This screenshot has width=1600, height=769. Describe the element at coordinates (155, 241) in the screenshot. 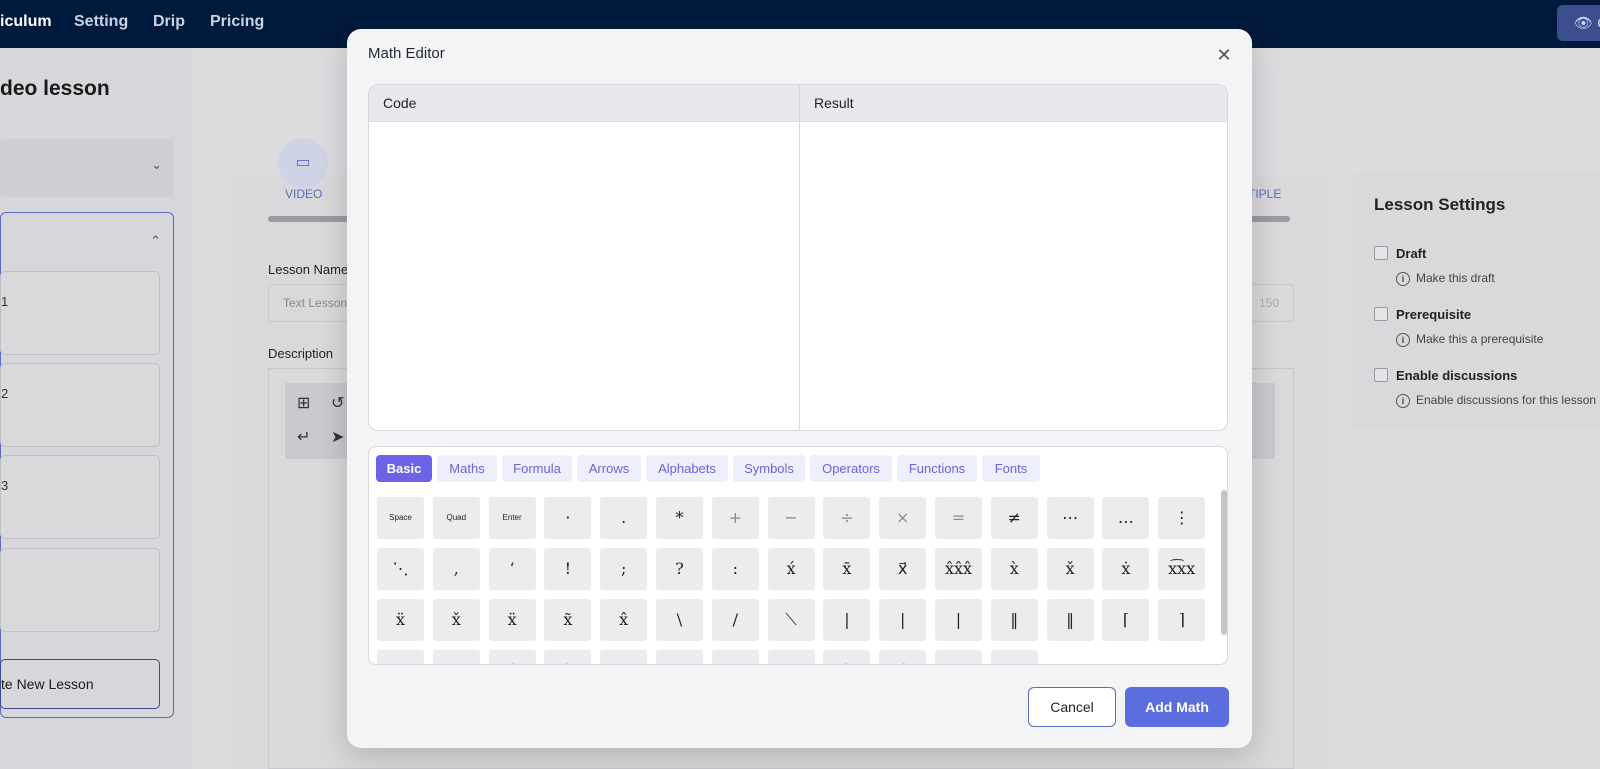

I see `chevron-up-icon: ⌃` at that location.